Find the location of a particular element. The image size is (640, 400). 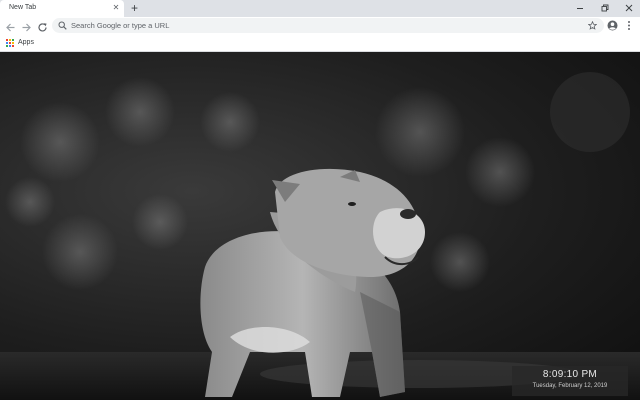

apps-button: Apps is located at coordinates (20, 42).